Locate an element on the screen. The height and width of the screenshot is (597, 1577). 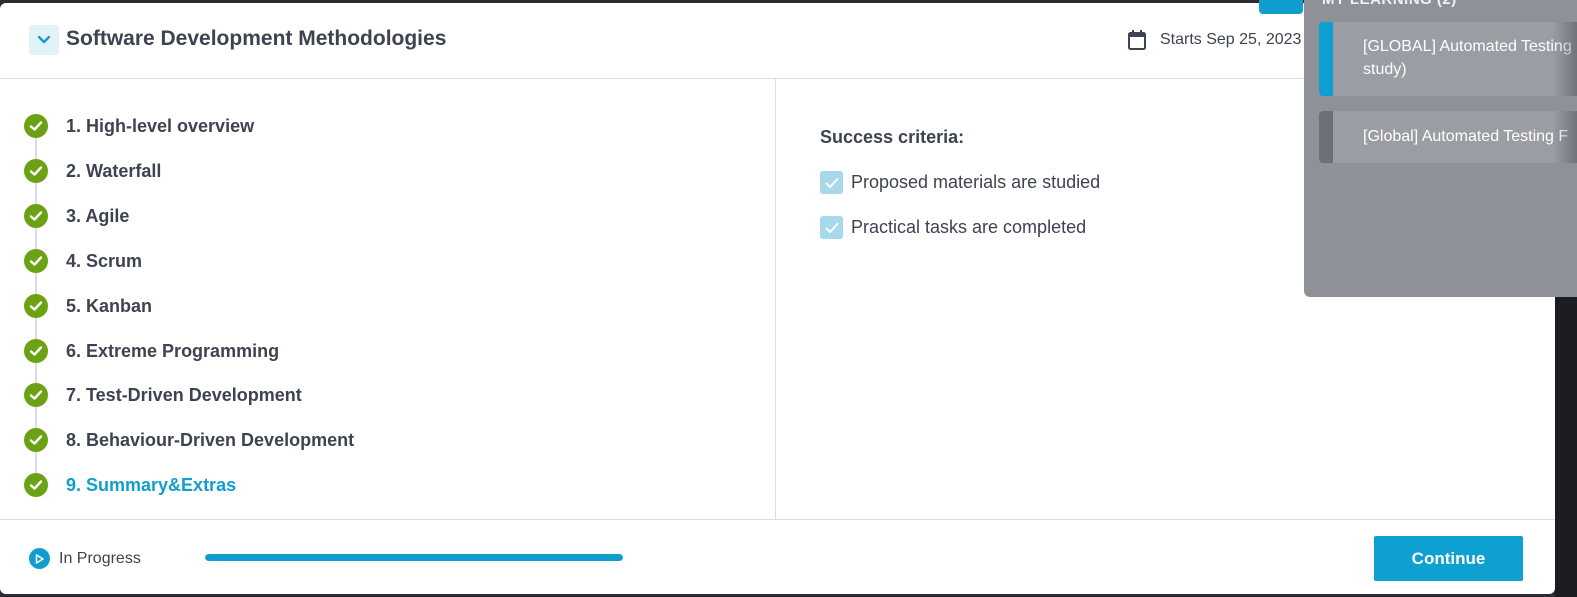
learning-item: [Global] Automated Testing F is located at coordinates (1448, 137).